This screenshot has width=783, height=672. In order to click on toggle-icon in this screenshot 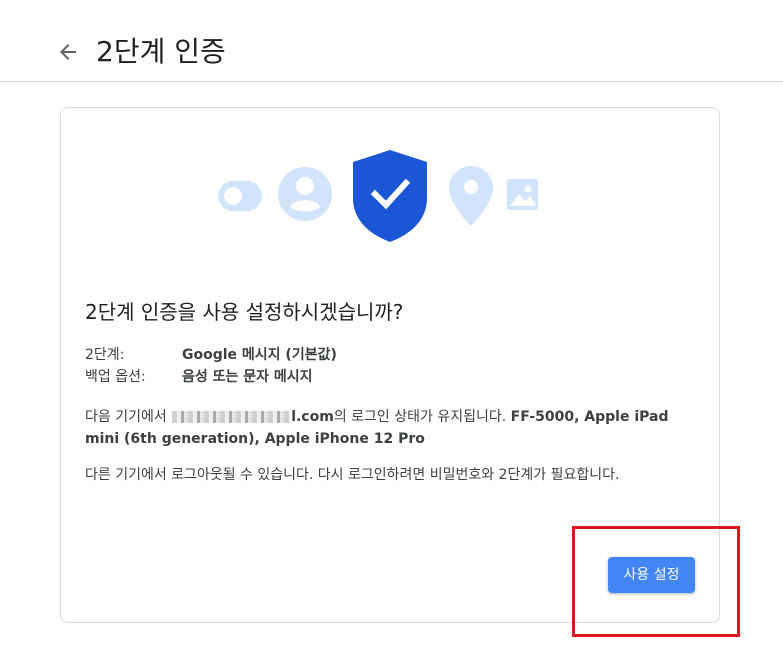, I will do `click(240, 196)`.